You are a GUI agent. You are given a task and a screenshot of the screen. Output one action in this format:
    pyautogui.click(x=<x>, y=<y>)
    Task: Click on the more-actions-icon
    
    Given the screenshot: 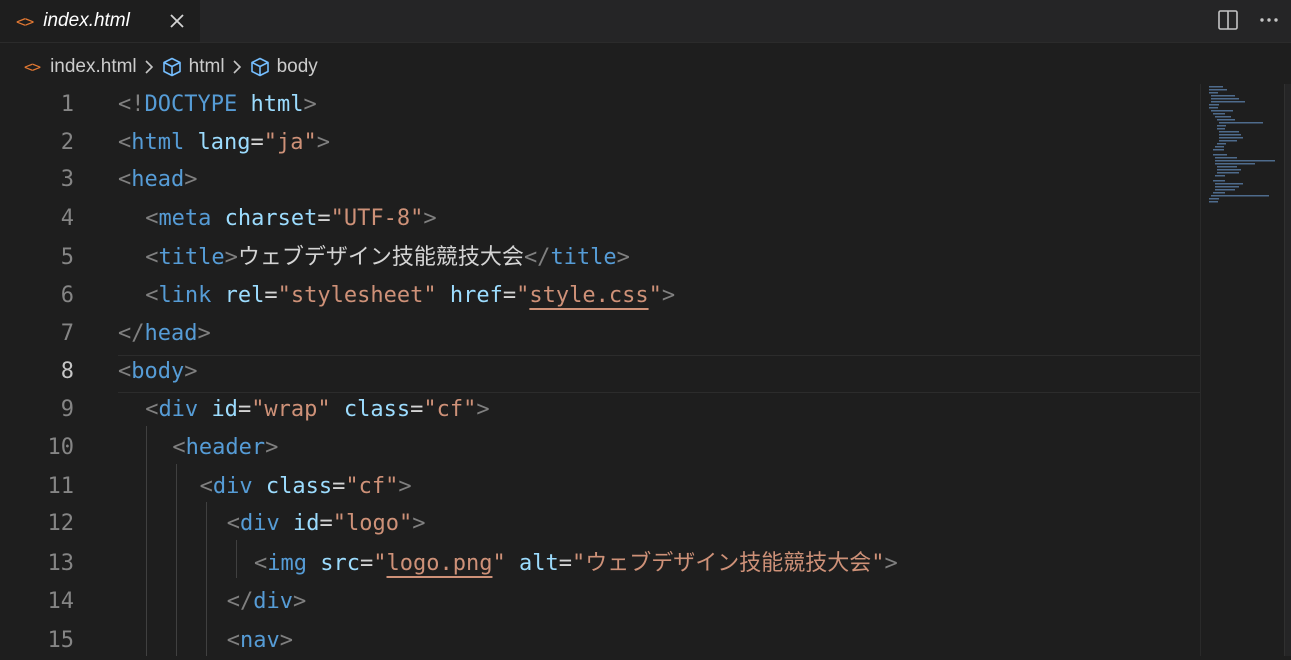 What is the action you would take?
    pyautogui.click(x=1269, y=20)
    